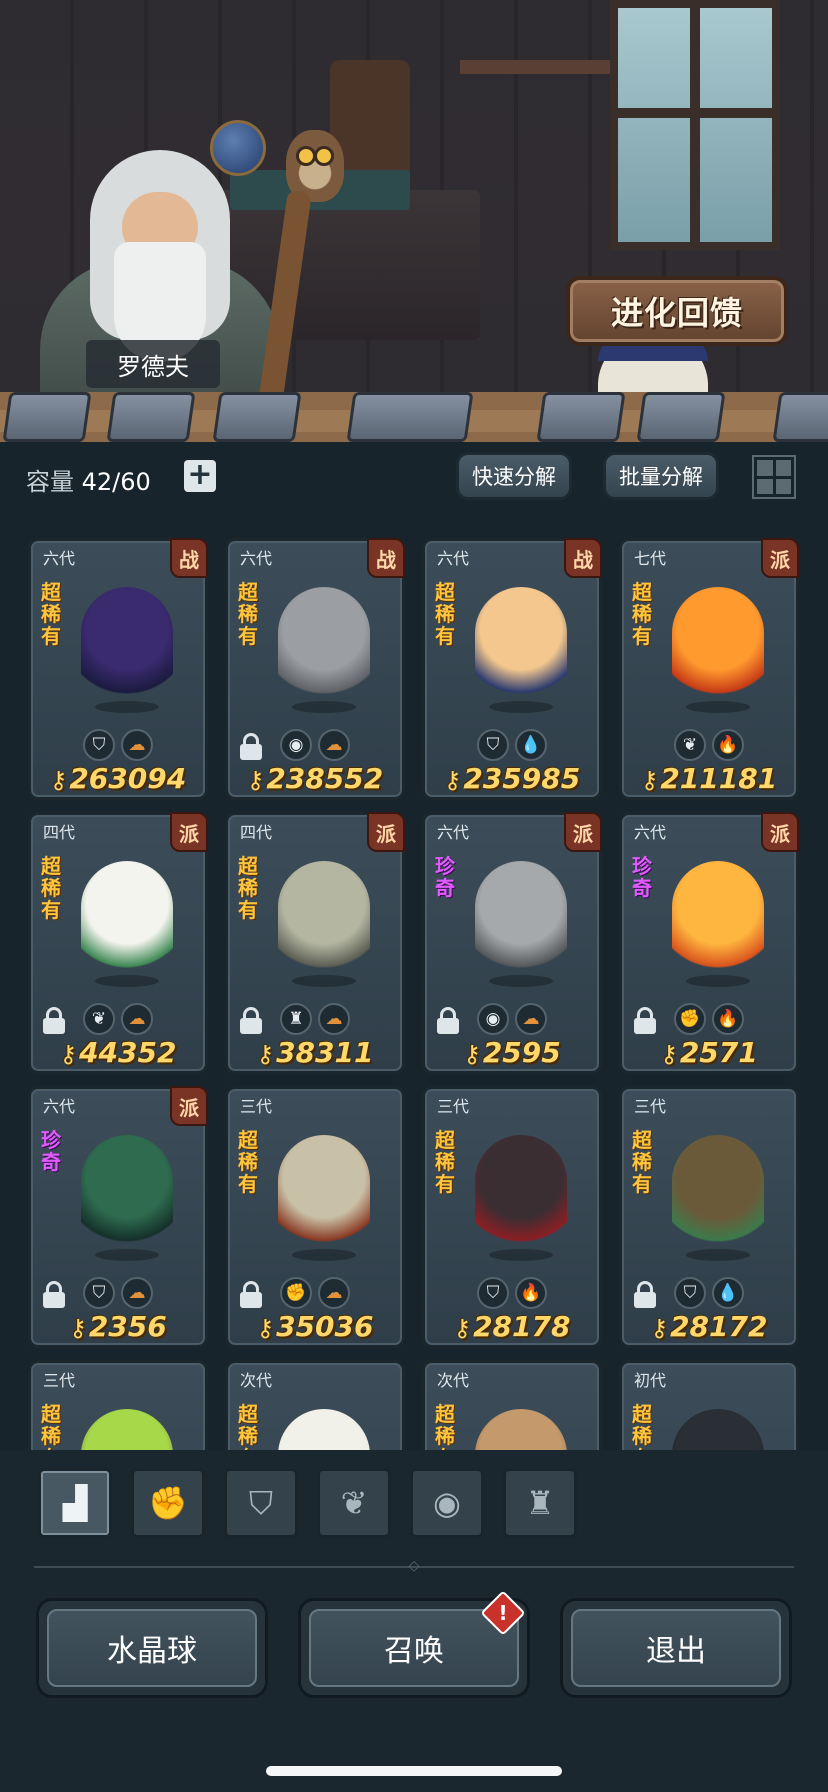  I want to click on winged-shield-icon: ⛉, so click(260, 1502).